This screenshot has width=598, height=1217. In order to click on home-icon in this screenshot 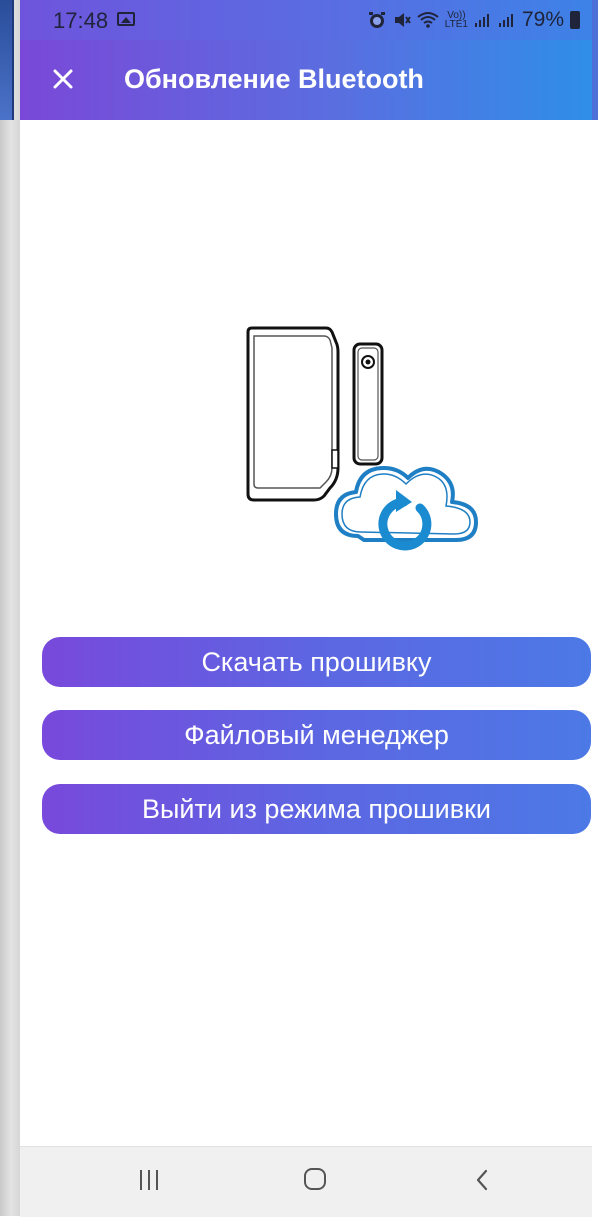, I will do `click(315, 1179)`.